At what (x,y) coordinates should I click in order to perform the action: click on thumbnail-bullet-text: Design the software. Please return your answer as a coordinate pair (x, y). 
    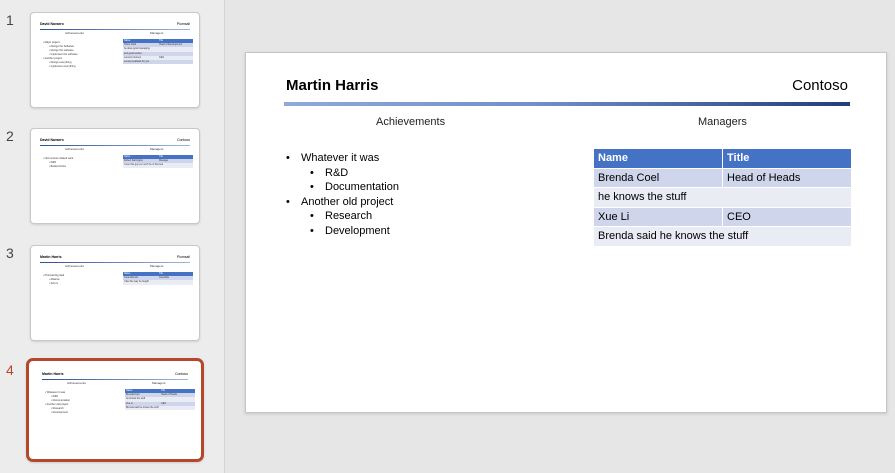
    Looking at the image, I should click on (62, 50).